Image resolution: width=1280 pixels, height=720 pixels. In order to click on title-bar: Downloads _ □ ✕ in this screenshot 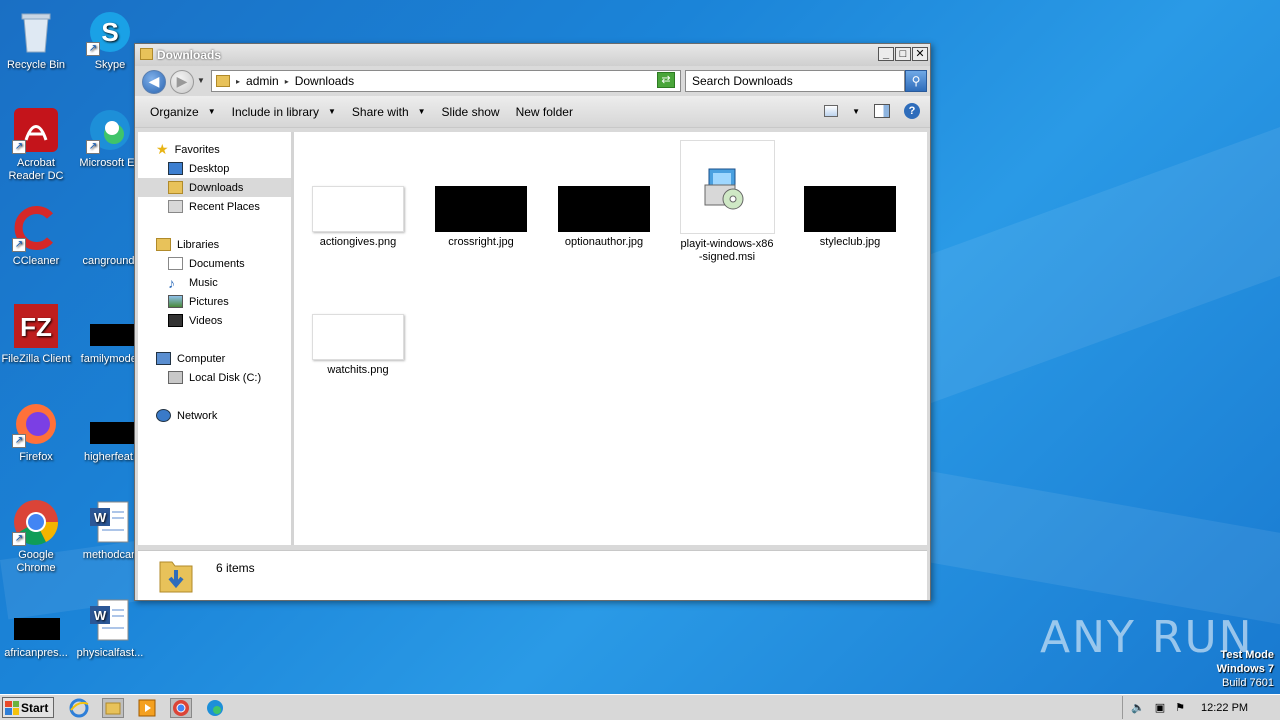, I will do `click(532, 55)`.